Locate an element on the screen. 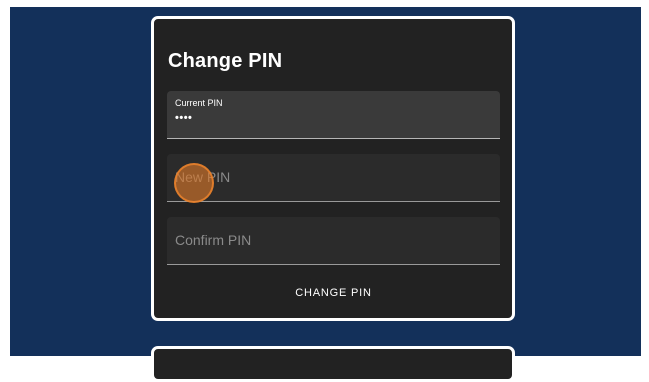 The height and width of the screenshot is (382, 649). current-pin-field: Current PIN •••• is located at coordinates (333, 115).